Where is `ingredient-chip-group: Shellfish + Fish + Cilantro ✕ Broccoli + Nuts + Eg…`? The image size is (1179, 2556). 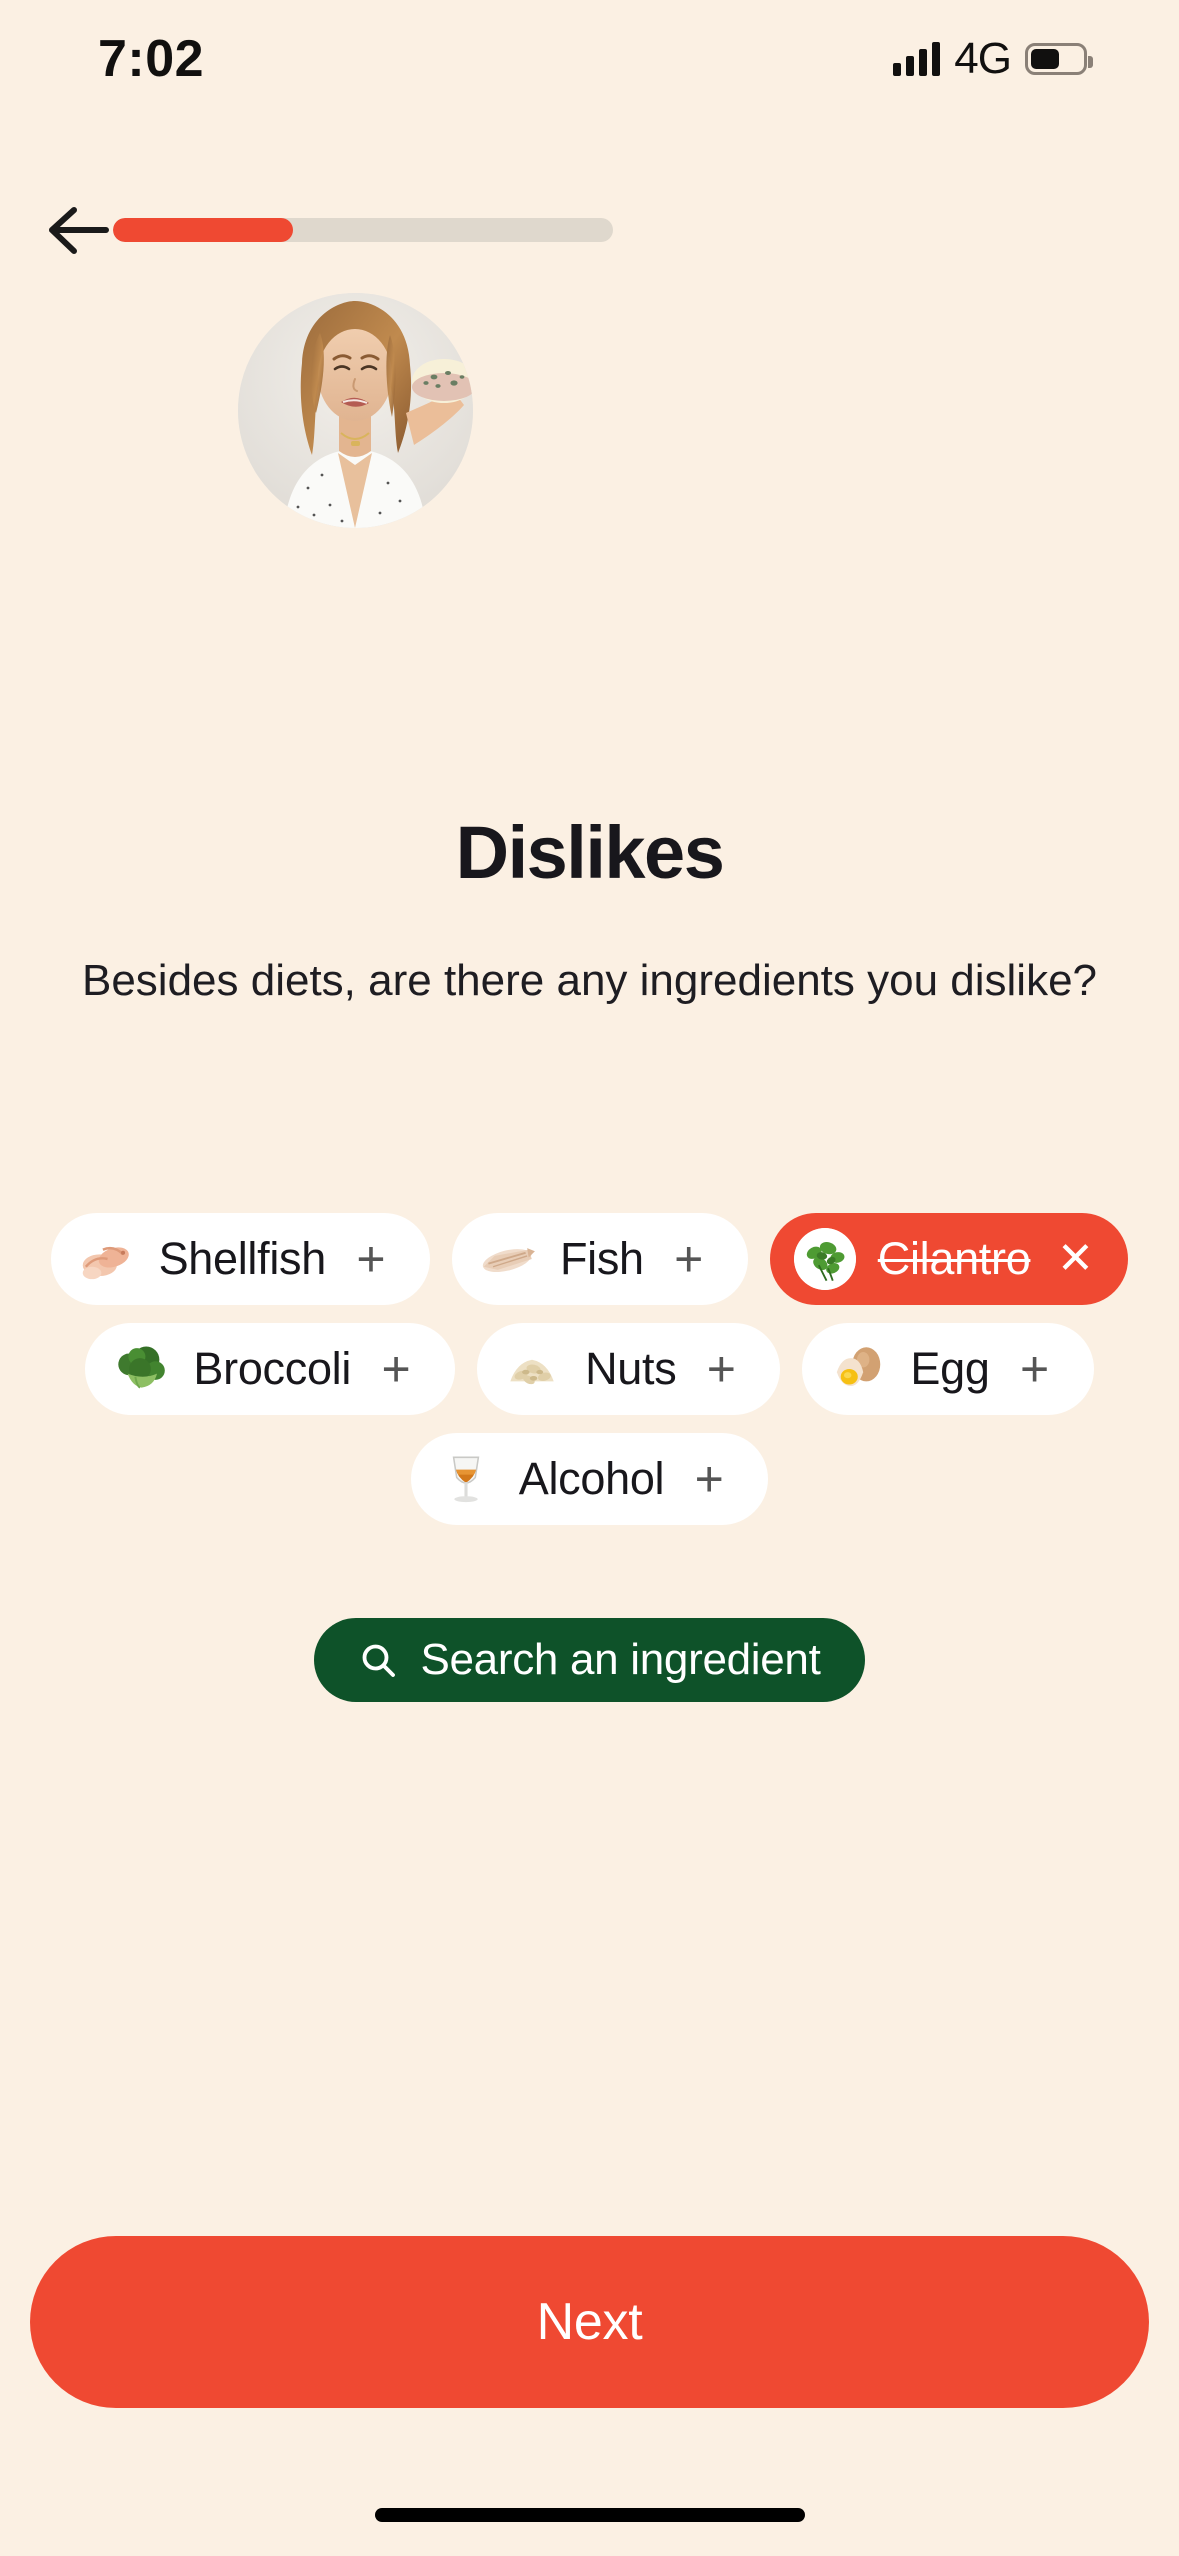
ingredient-chip-group: Shellfish + Fish + Cilantro ✕ Broccoli + Nuts + Eg… is located at coordinates (589, 1378).